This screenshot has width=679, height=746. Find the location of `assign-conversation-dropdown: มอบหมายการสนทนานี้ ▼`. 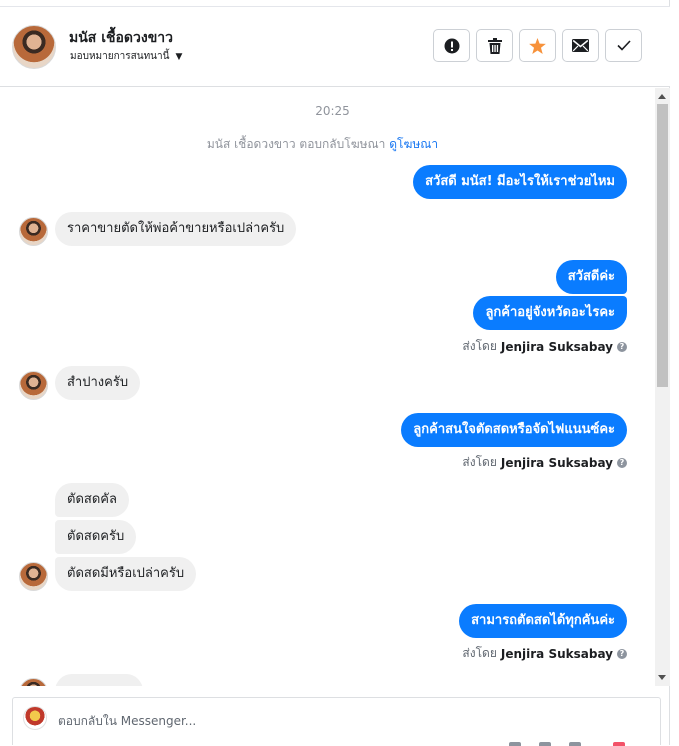

assign-conversation-dropdown: มอบหมายการสนทนานี้ ▼ is located at coordinates (126, 56).